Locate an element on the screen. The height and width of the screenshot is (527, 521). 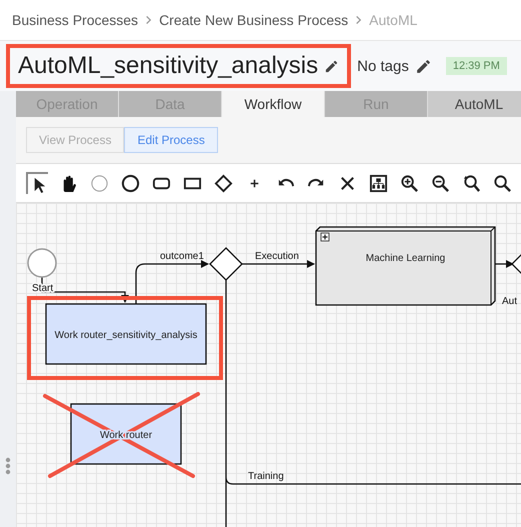
tab: AutoML is located at coordinates (474, 104).